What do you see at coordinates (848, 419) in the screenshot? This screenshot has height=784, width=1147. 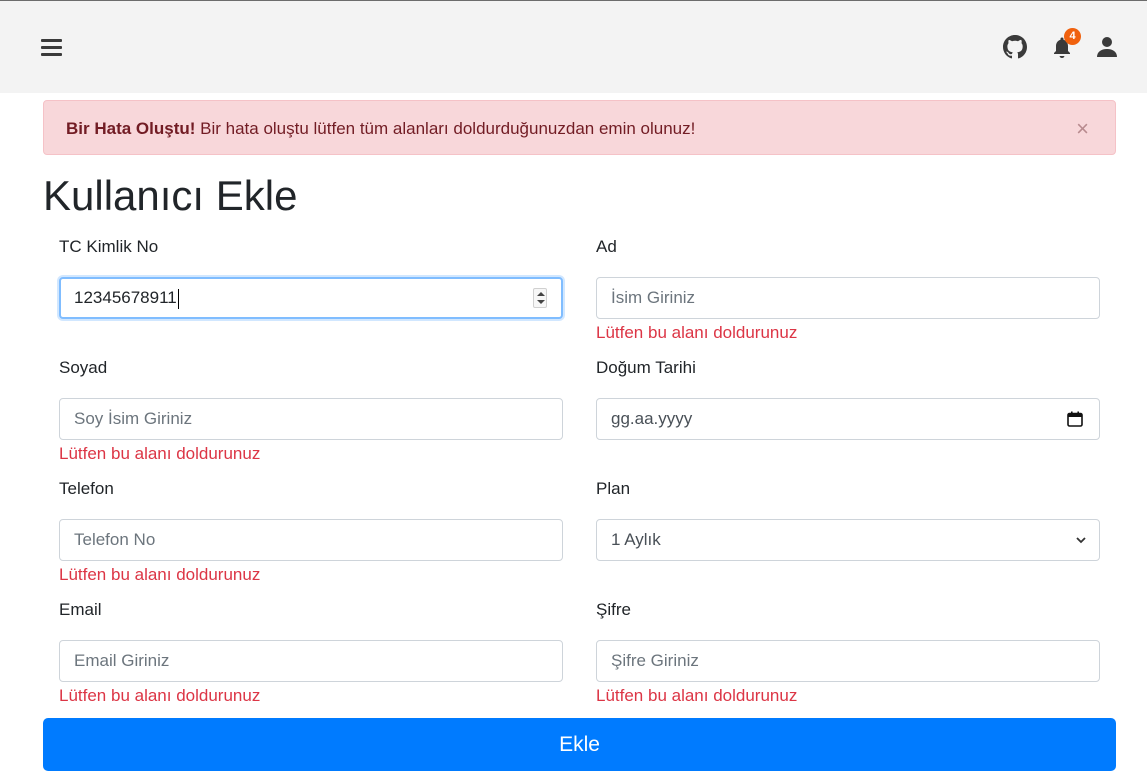 I see `dogum-input: gg.aa.yyyy` at bounding box center [848, 419].